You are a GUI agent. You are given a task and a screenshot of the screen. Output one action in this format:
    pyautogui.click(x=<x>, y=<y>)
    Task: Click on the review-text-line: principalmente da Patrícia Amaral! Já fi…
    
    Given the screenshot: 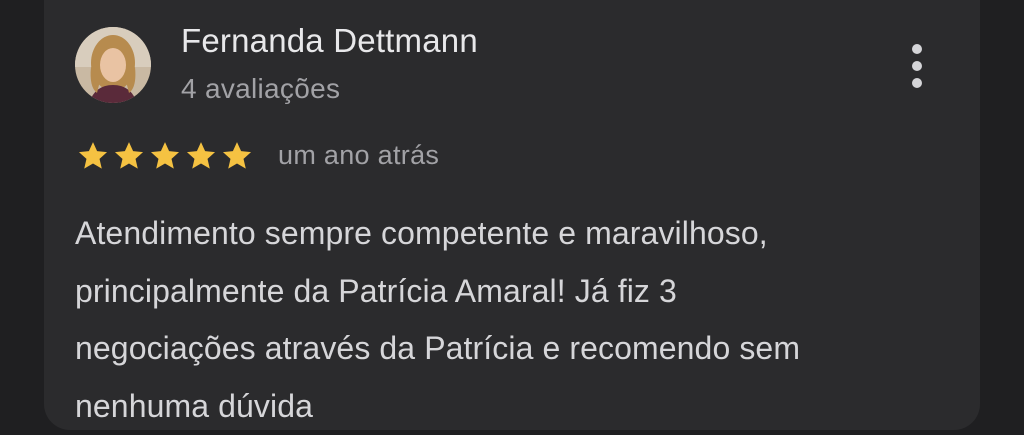 What is the action you would take?
    pyautogui.click(x=515, y=292)
    